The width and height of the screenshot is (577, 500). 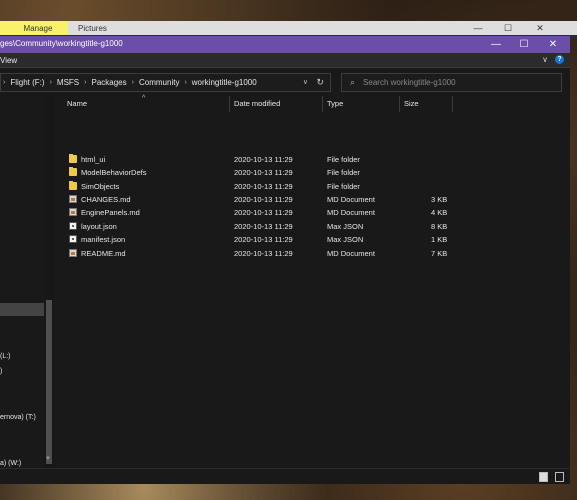 I want to click on minimize-button: —, so click(x=496, y=44).